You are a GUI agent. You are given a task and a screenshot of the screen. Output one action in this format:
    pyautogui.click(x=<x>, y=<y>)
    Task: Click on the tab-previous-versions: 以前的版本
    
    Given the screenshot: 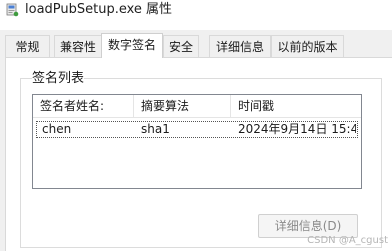 What is the action you would take?
    pyautogui.click(x=307, y=46)
    